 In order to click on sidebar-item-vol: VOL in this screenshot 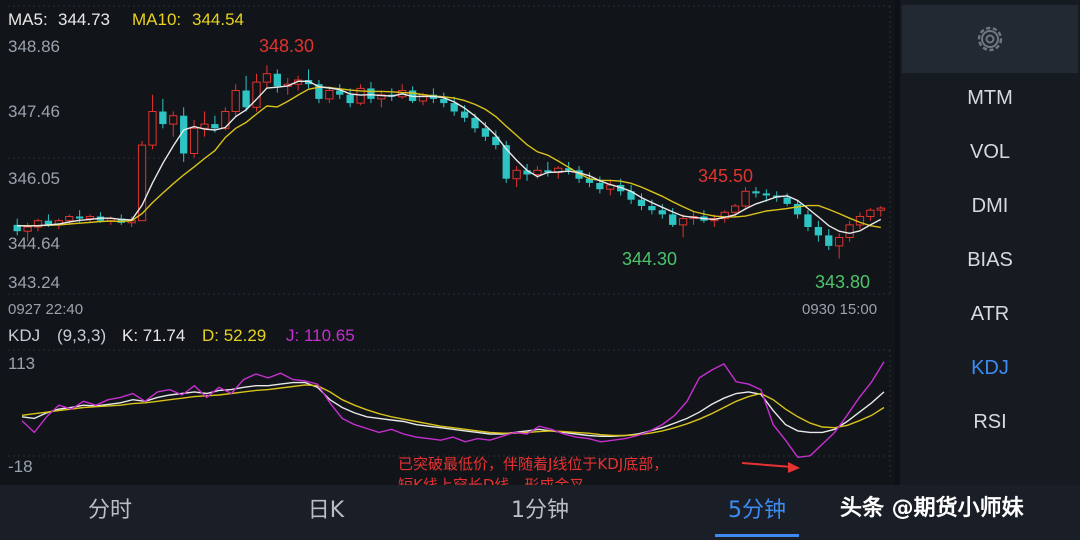, I will do `click(990, 152)`.